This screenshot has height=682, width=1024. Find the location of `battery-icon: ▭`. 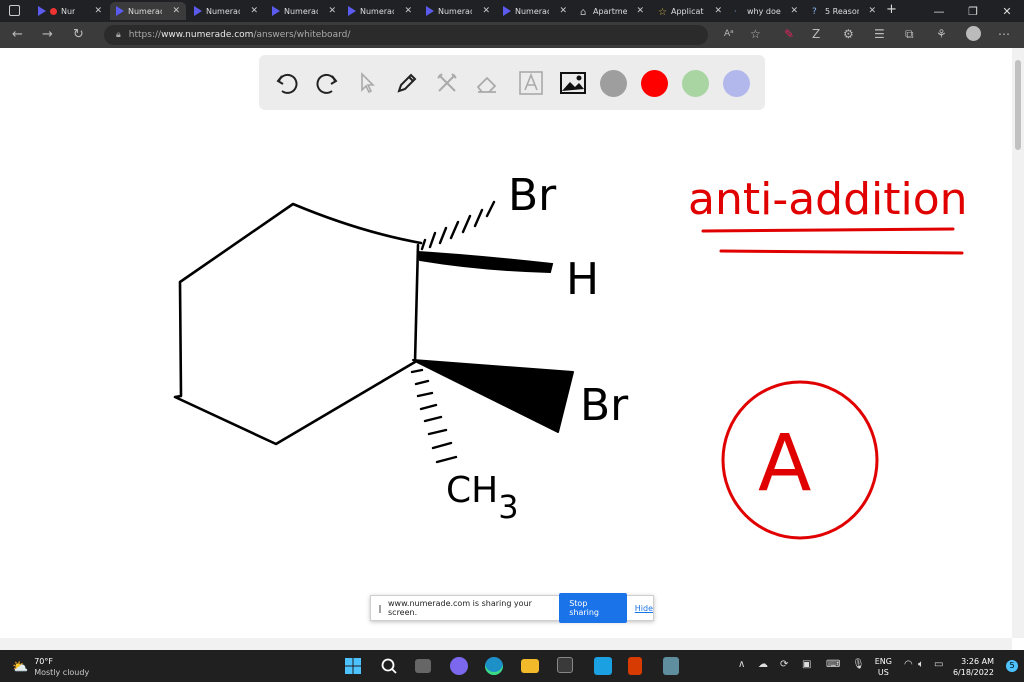

battery-icon: ▭ is located at coordinates (938, 664).